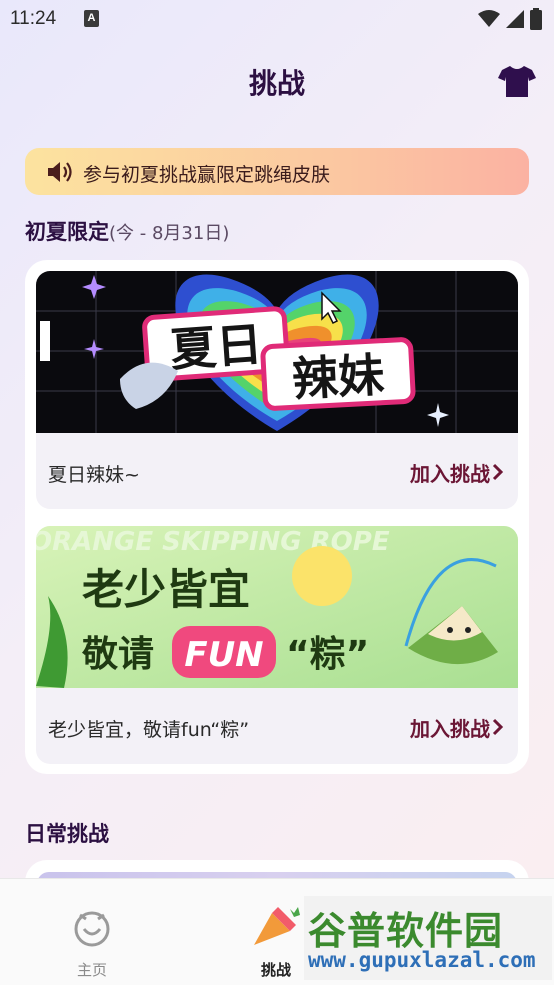 The image size is (554, 985). Describe the element at coordinates (277, 926) in the screenshot. I see `challenge-trumpet-icon` at that location.